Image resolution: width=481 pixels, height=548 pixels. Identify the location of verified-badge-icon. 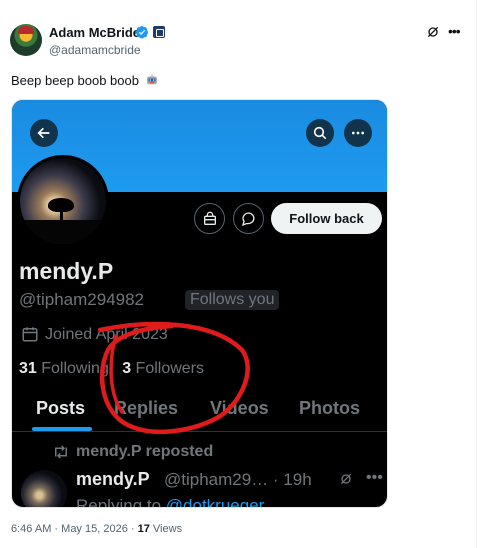
(142, 32).